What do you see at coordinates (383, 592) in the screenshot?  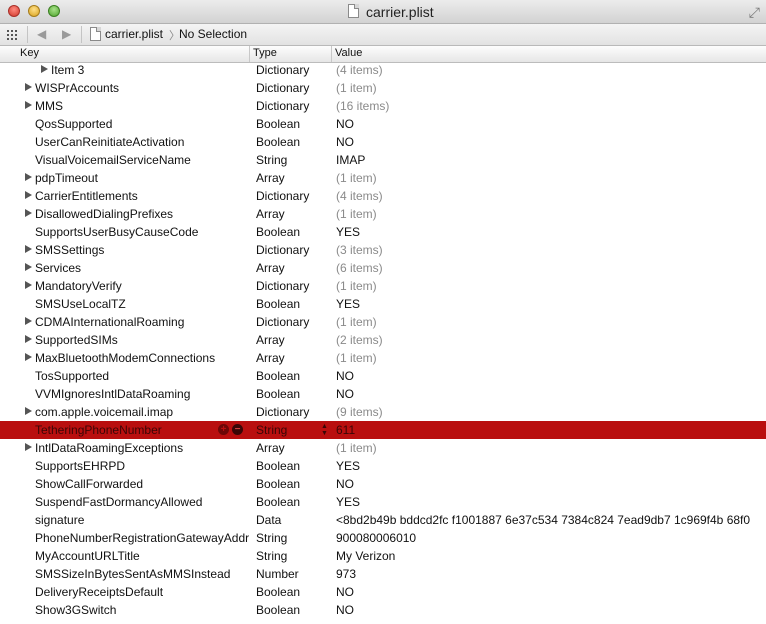 I see `table-row: DeliveryReceiptsDefault Boolean NO` at bounding box center [383, 592].